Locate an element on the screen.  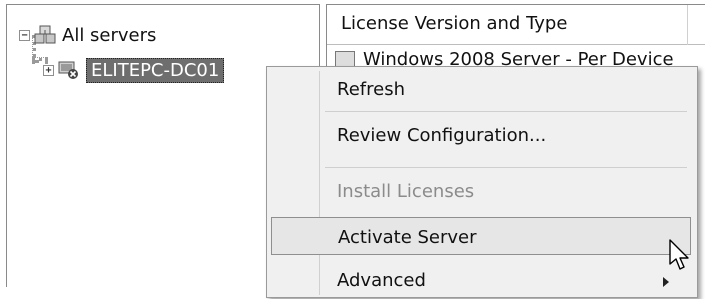
menu-item-activate-server: Activate Server is located at coordinates (481, 236).